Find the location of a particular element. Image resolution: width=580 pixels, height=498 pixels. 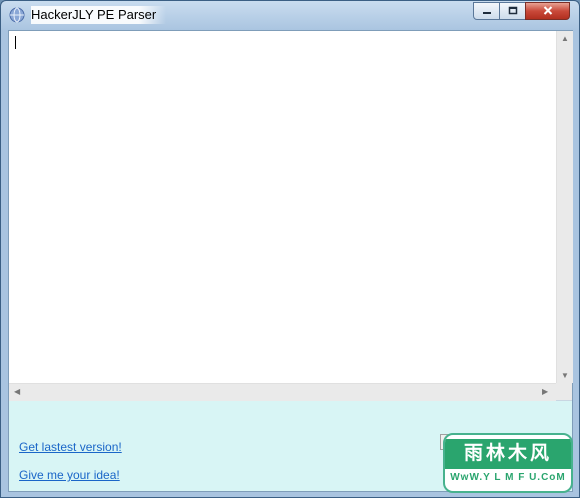

maximize-button is located at coordinates (512, 11).